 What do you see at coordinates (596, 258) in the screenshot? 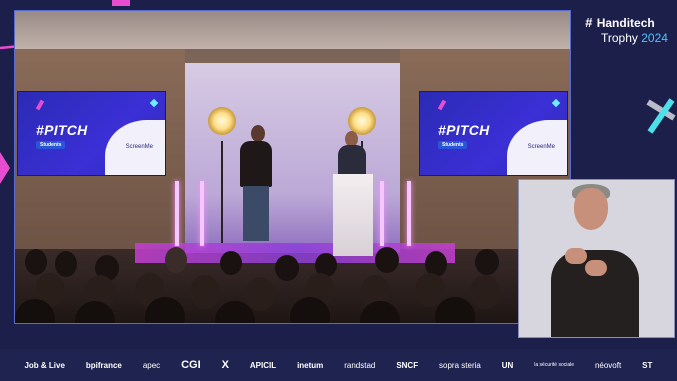
I see `sign-language-interpreter-inset` at bounding box center [596, 258].